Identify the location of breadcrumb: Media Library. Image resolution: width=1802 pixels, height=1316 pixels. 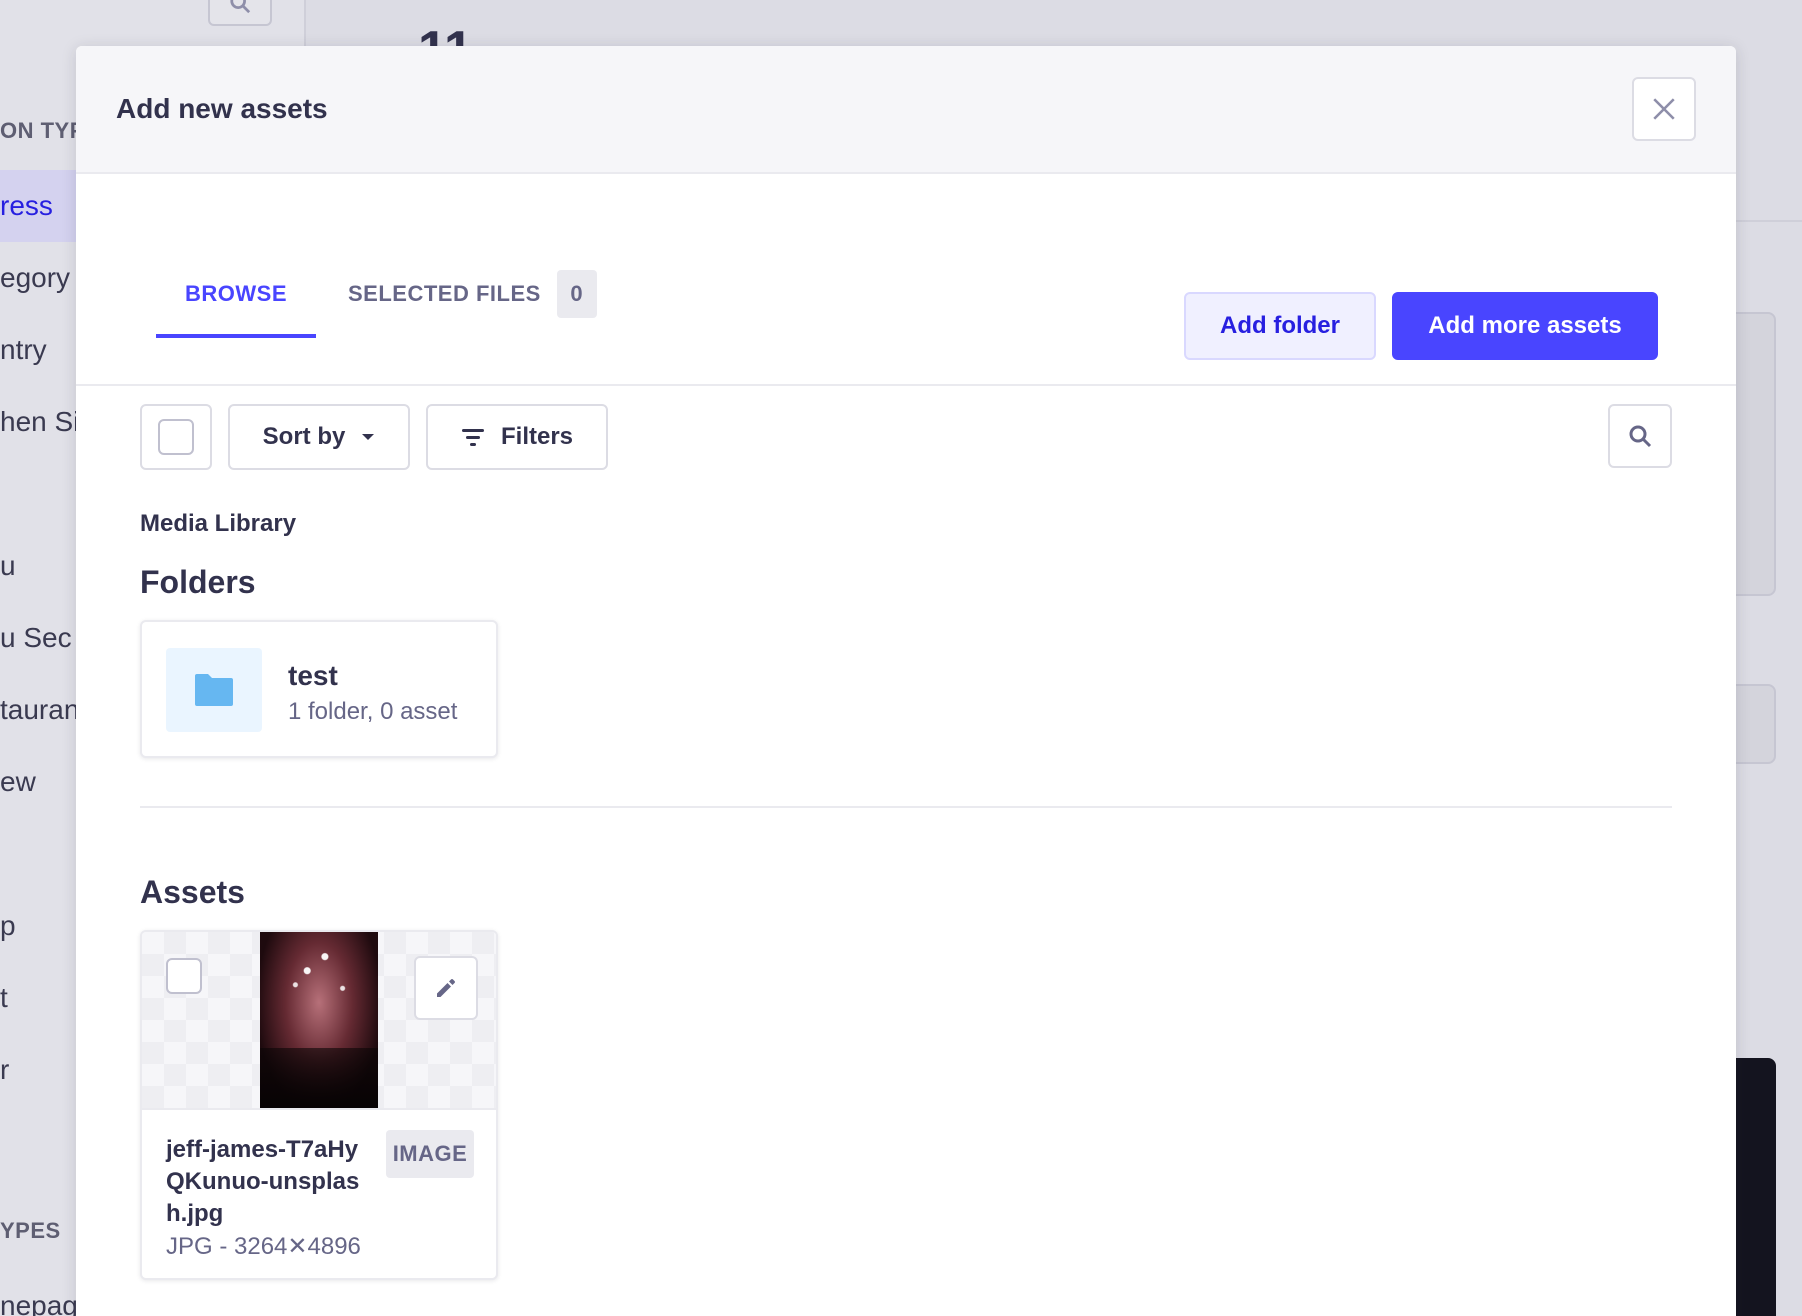
(218, 524).